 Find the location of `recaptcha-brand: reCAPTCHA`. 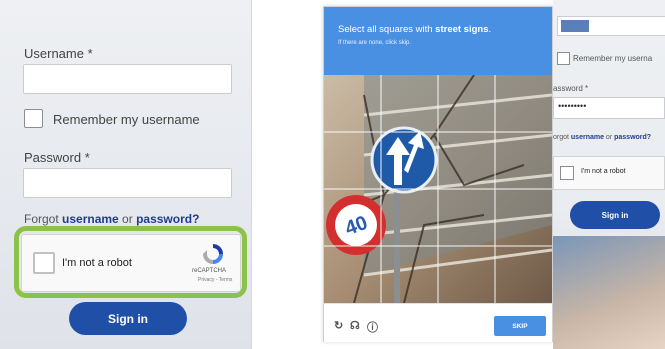

recaptcha-brand: reCAPTCHA is located at coordinates (209, 271).